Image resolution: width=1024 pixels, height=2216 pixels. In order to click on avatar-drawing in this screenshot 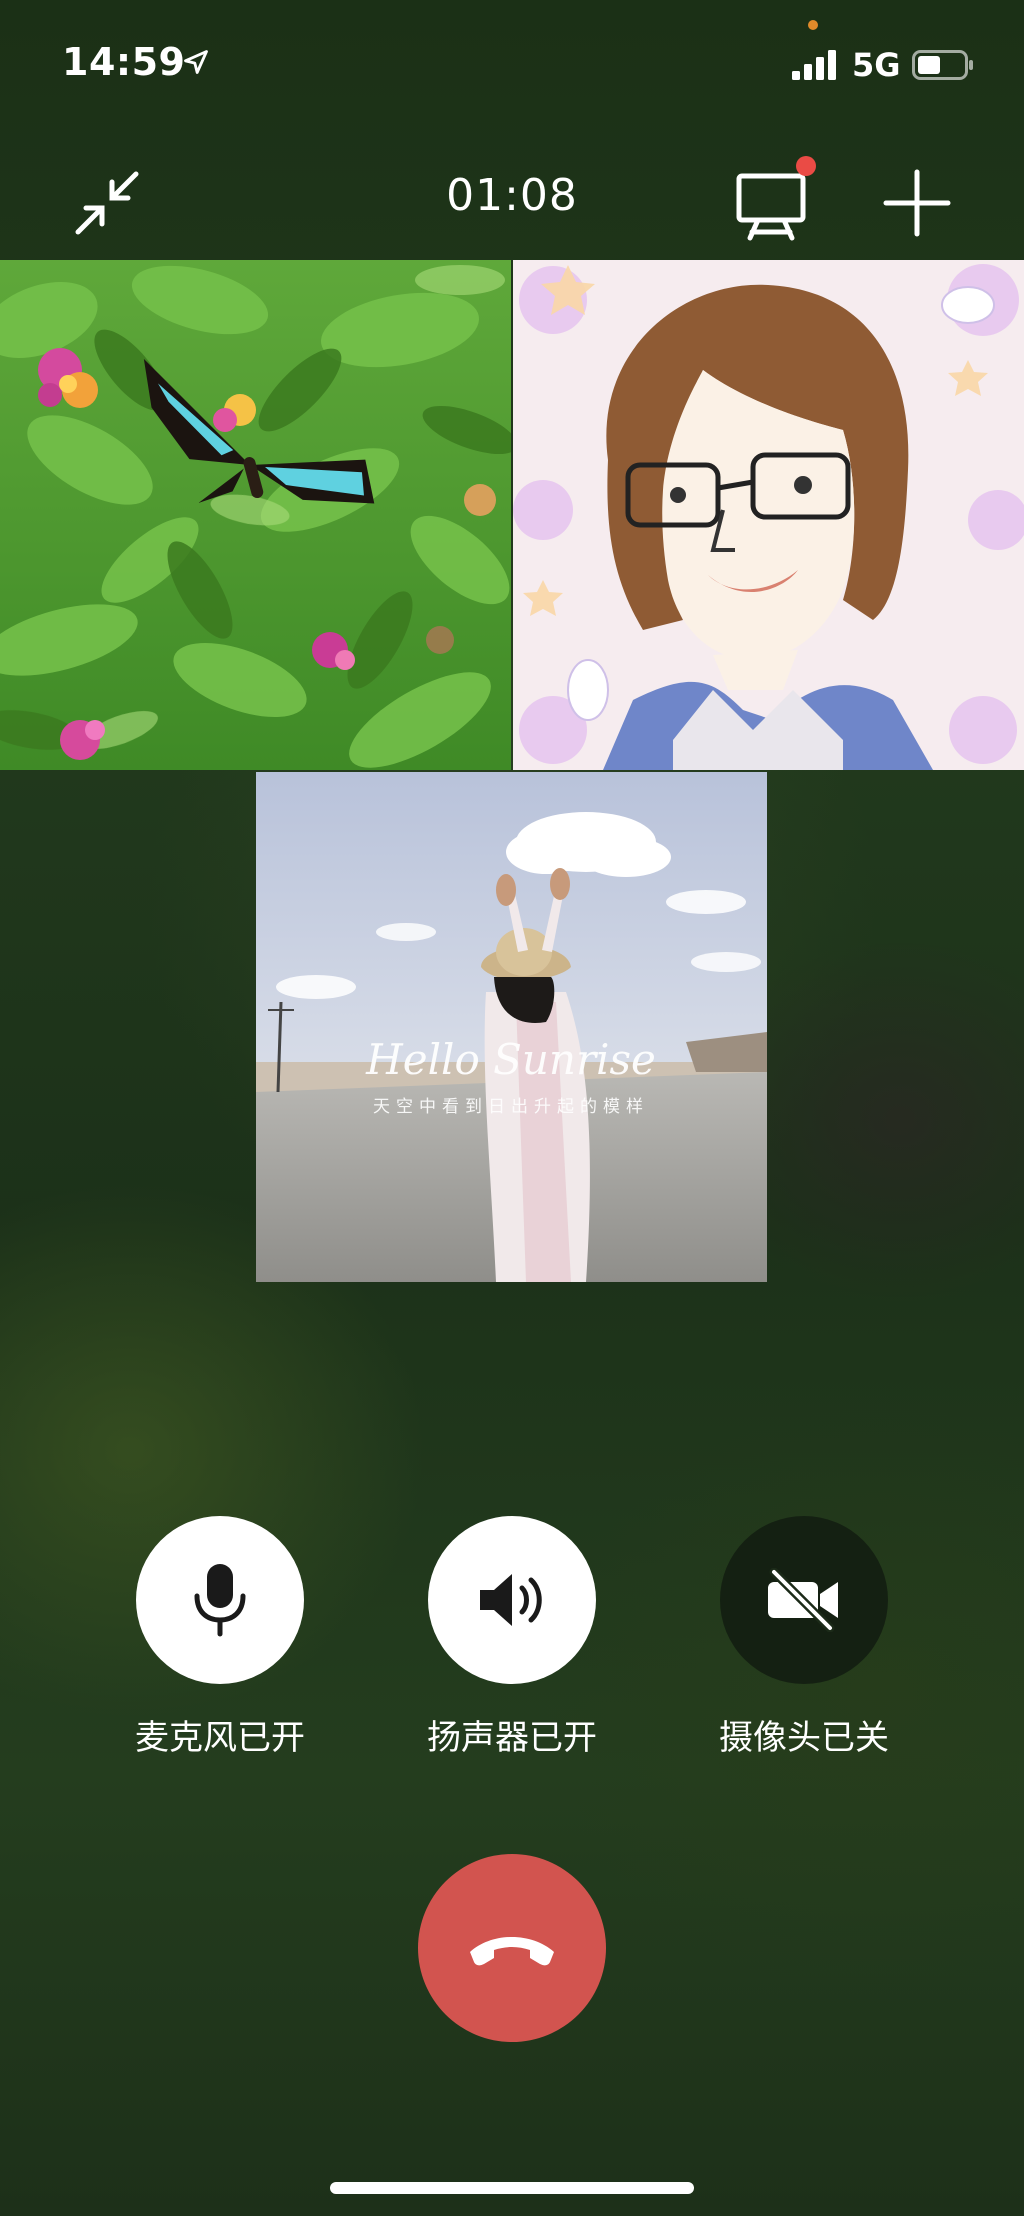, I will do `click(768, 515)`.